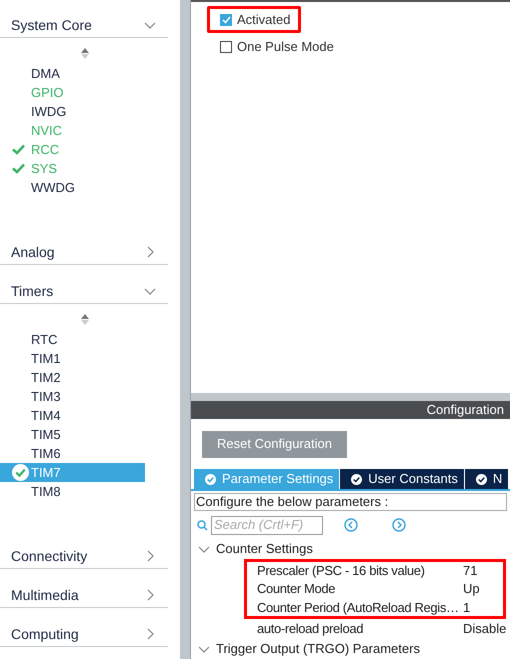 The image size is (510, 659). I want to click on search-field: Search (Crtl+F), so click(267, 525).